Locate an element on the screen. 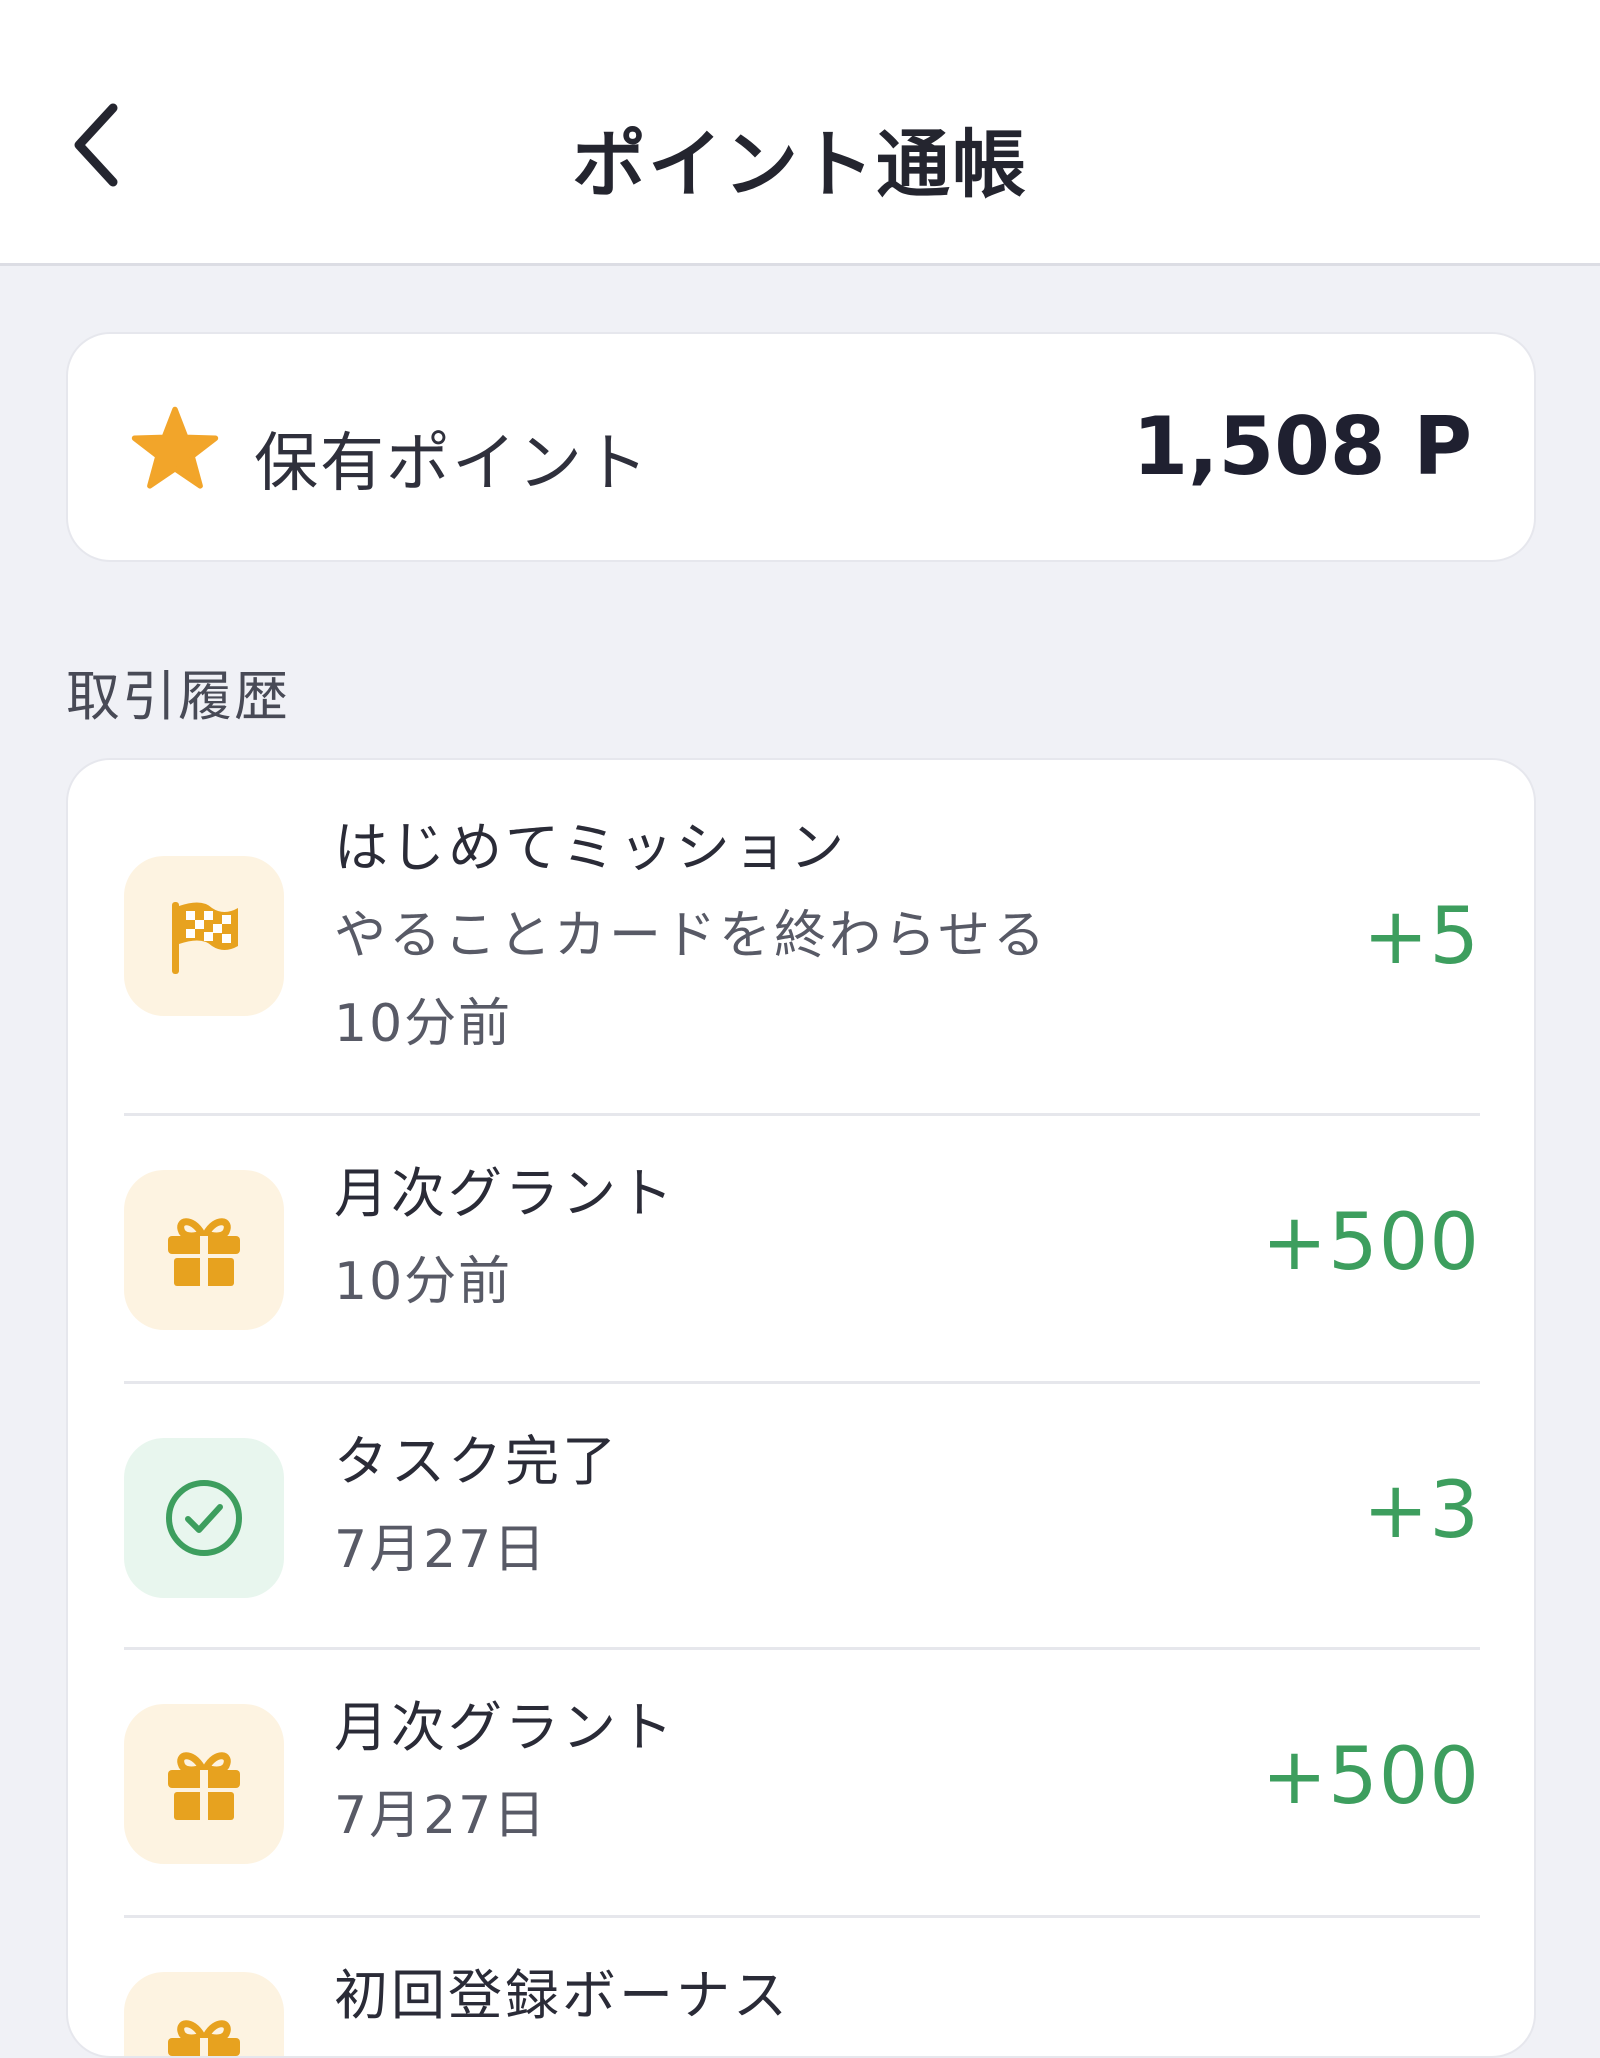 This screenshot has height=2058, width=1600. star-icon is located at coordinates (175, 447).